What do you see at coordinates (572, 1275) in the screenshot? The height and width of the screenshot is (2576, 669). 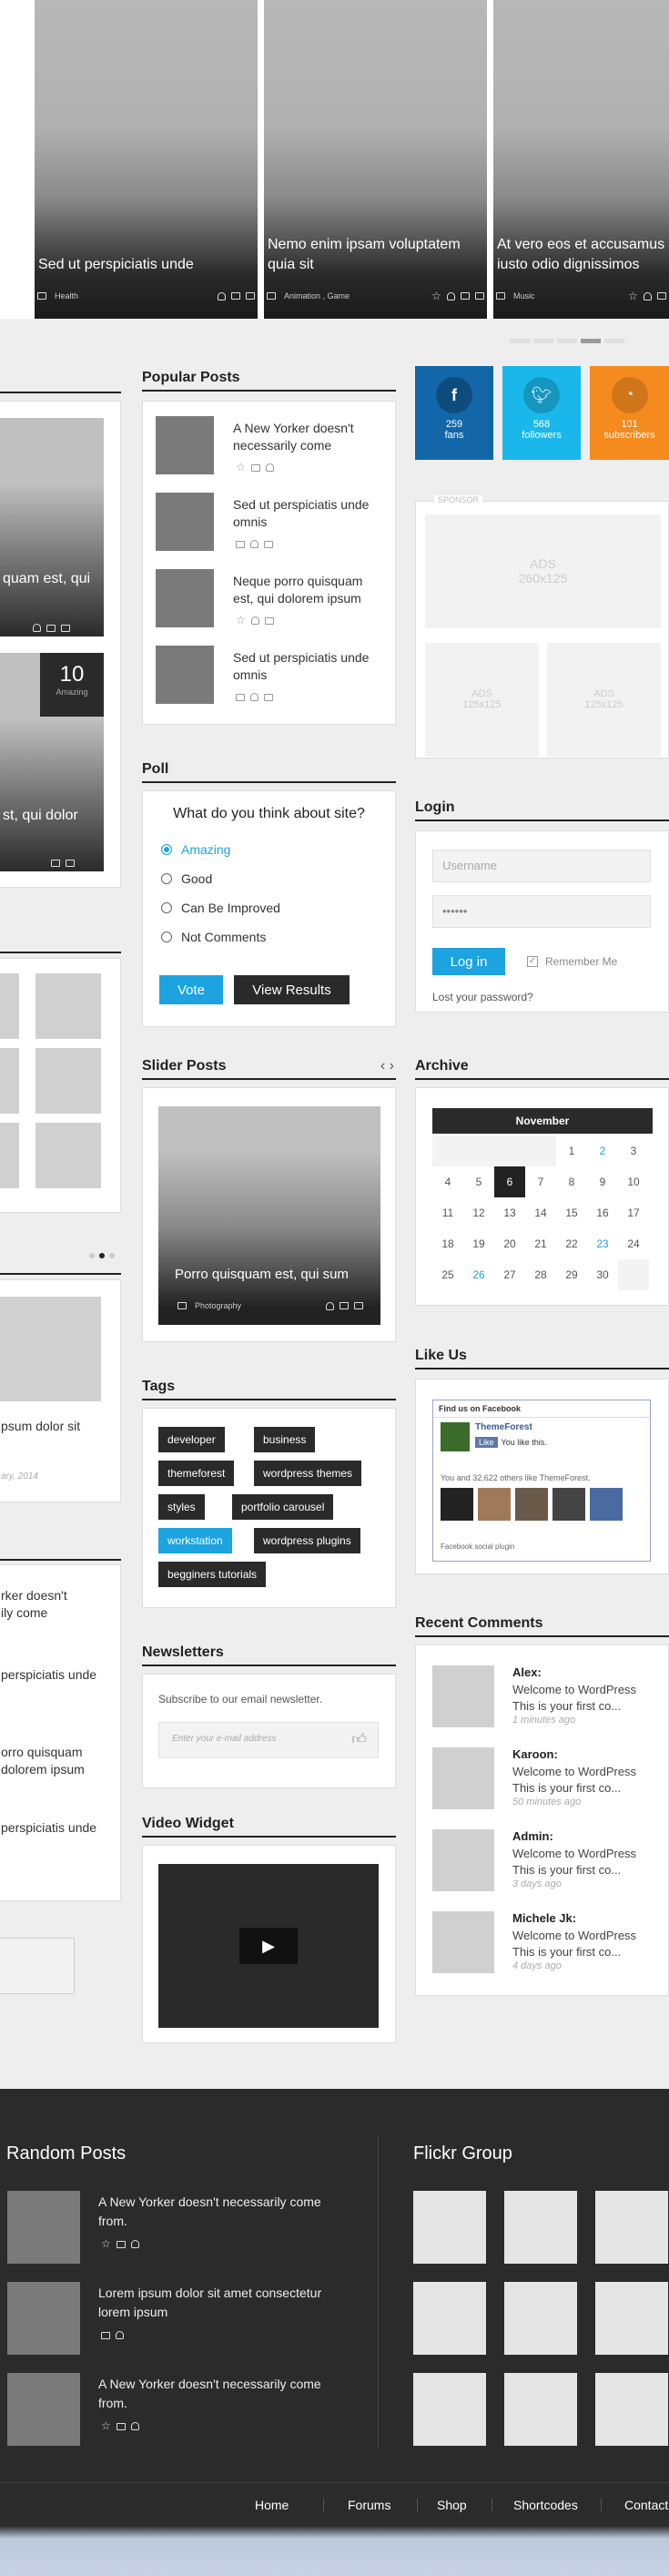 I see `calendar-day: 29` at bounding box center [572, 1275].